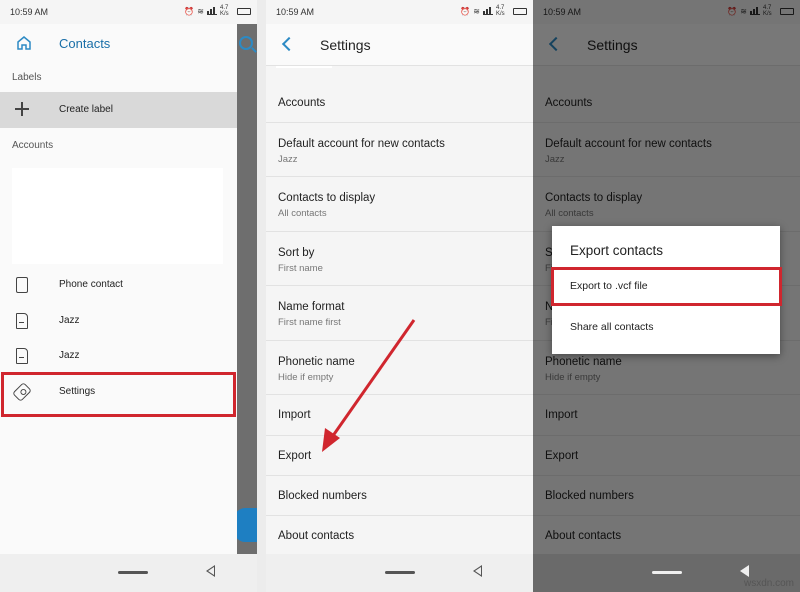 The image size is (800, 592). Describe the element at coordinates (399, 415) in the screenshot. I see `settings-row-import: Import` at that location.